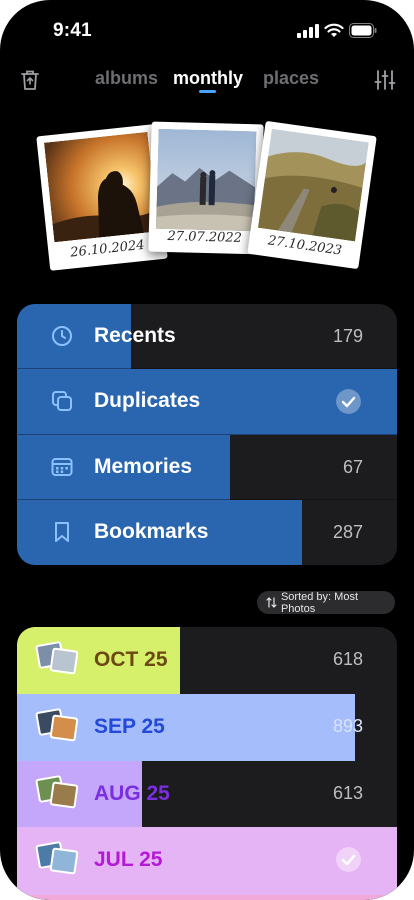 The width and height of the screenshot is (414, 900). I want to click on album-row-bookmarks: Bookmarks 287, so click(207, 532).